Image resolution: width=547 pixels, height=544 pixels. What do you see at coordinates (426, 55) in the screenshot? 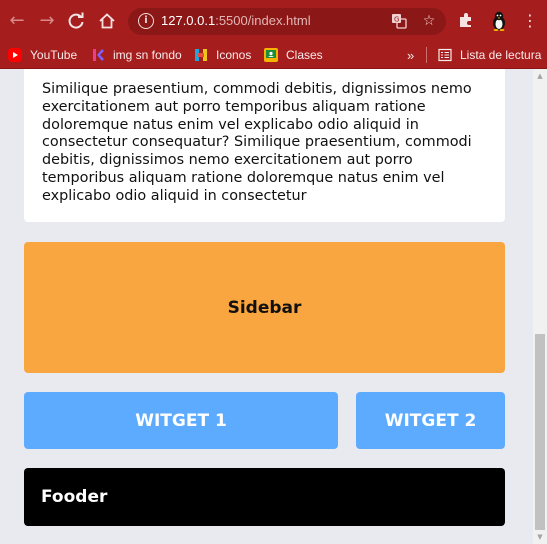
I see `bookmarks-separator` at bounding box center [426, 55].